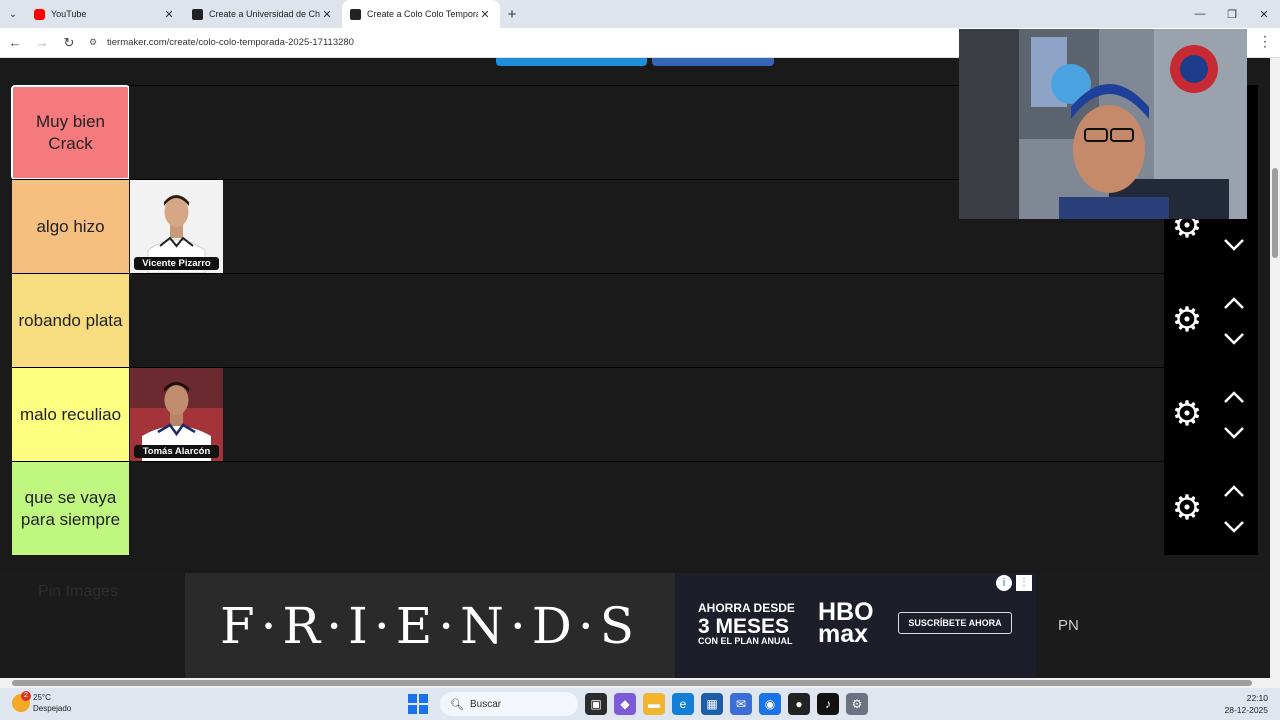 The image size is (1280, 720). Describe the element at coordinates (654, 704) in the screenshot. I see `file-explorer-icon: ▬` at that location.